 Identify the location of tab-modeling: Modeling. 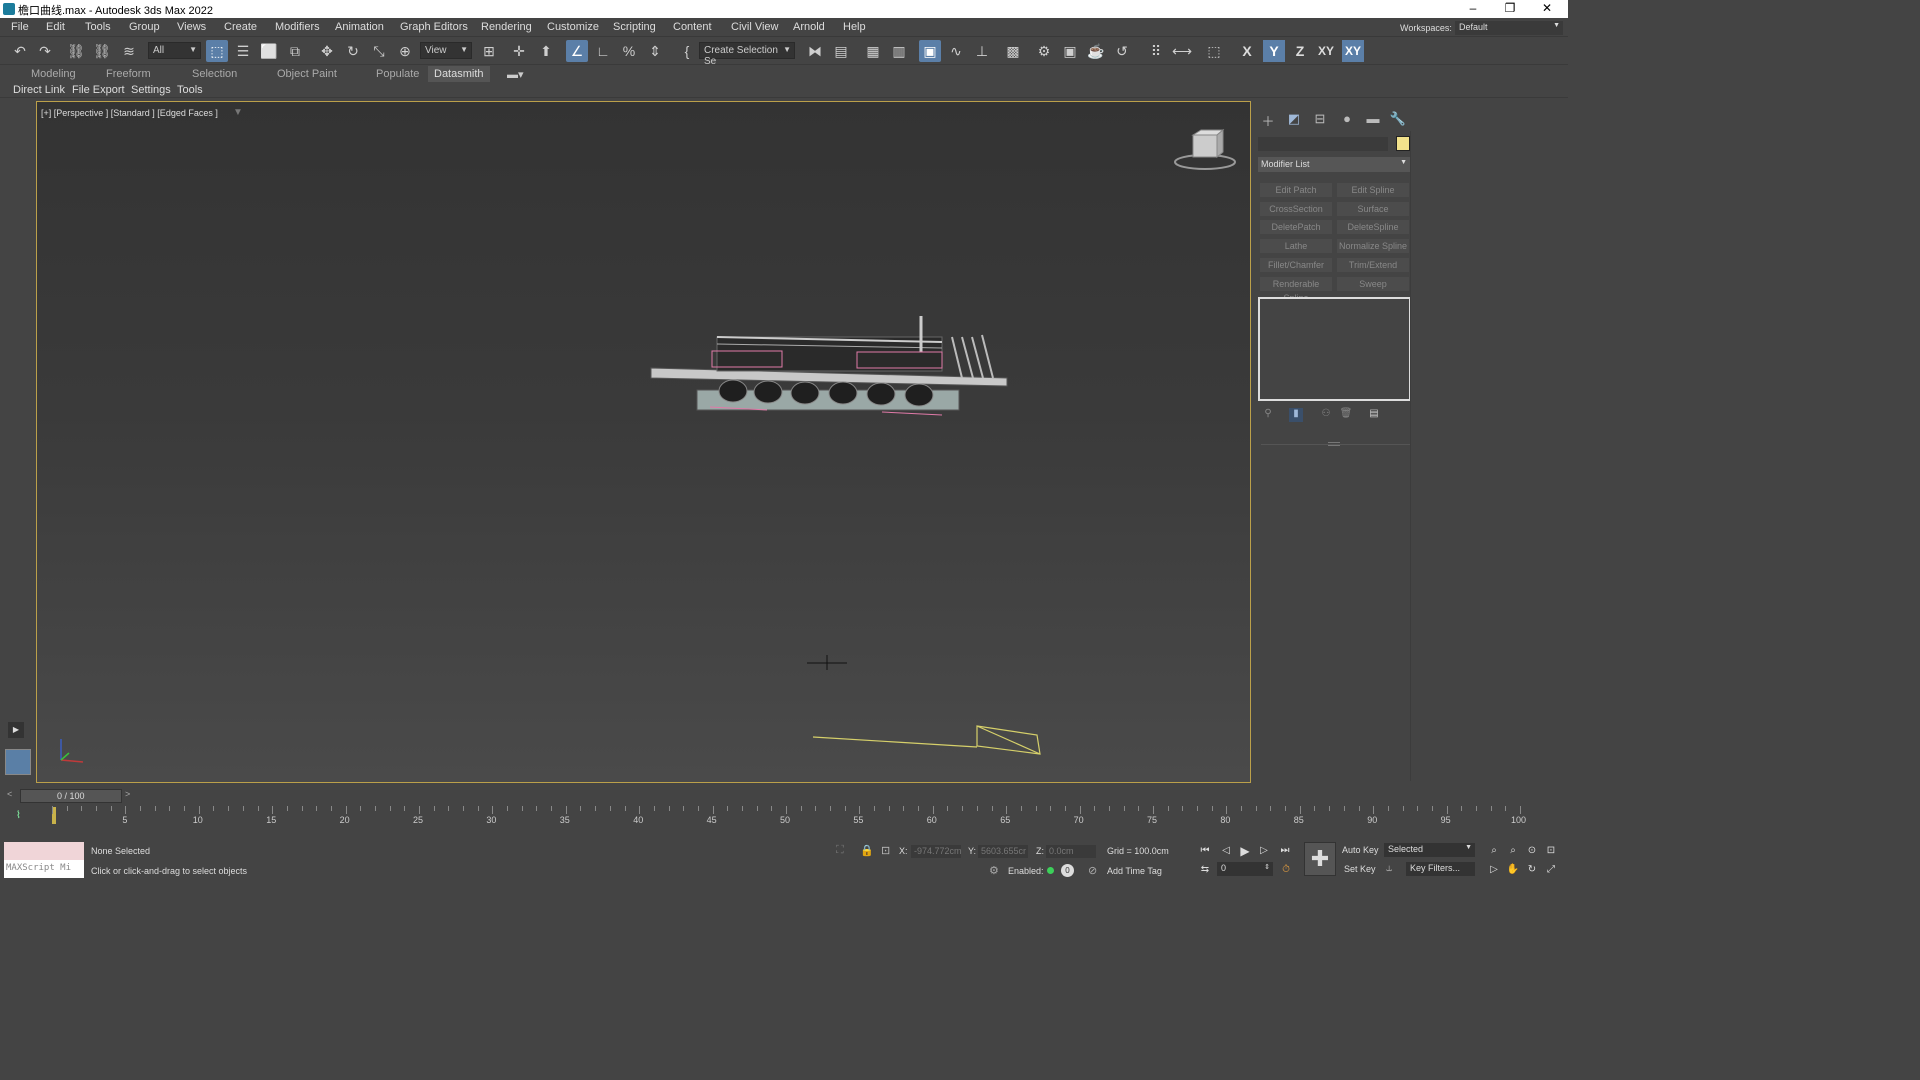
(53, 74).